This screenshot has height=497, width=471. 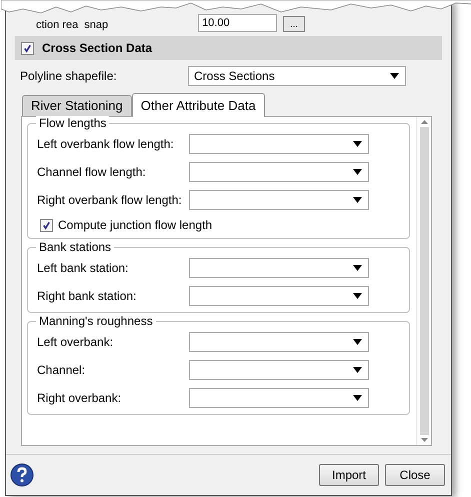 I want to click on field-label: Left overbank:, so click(x=75, y=342).